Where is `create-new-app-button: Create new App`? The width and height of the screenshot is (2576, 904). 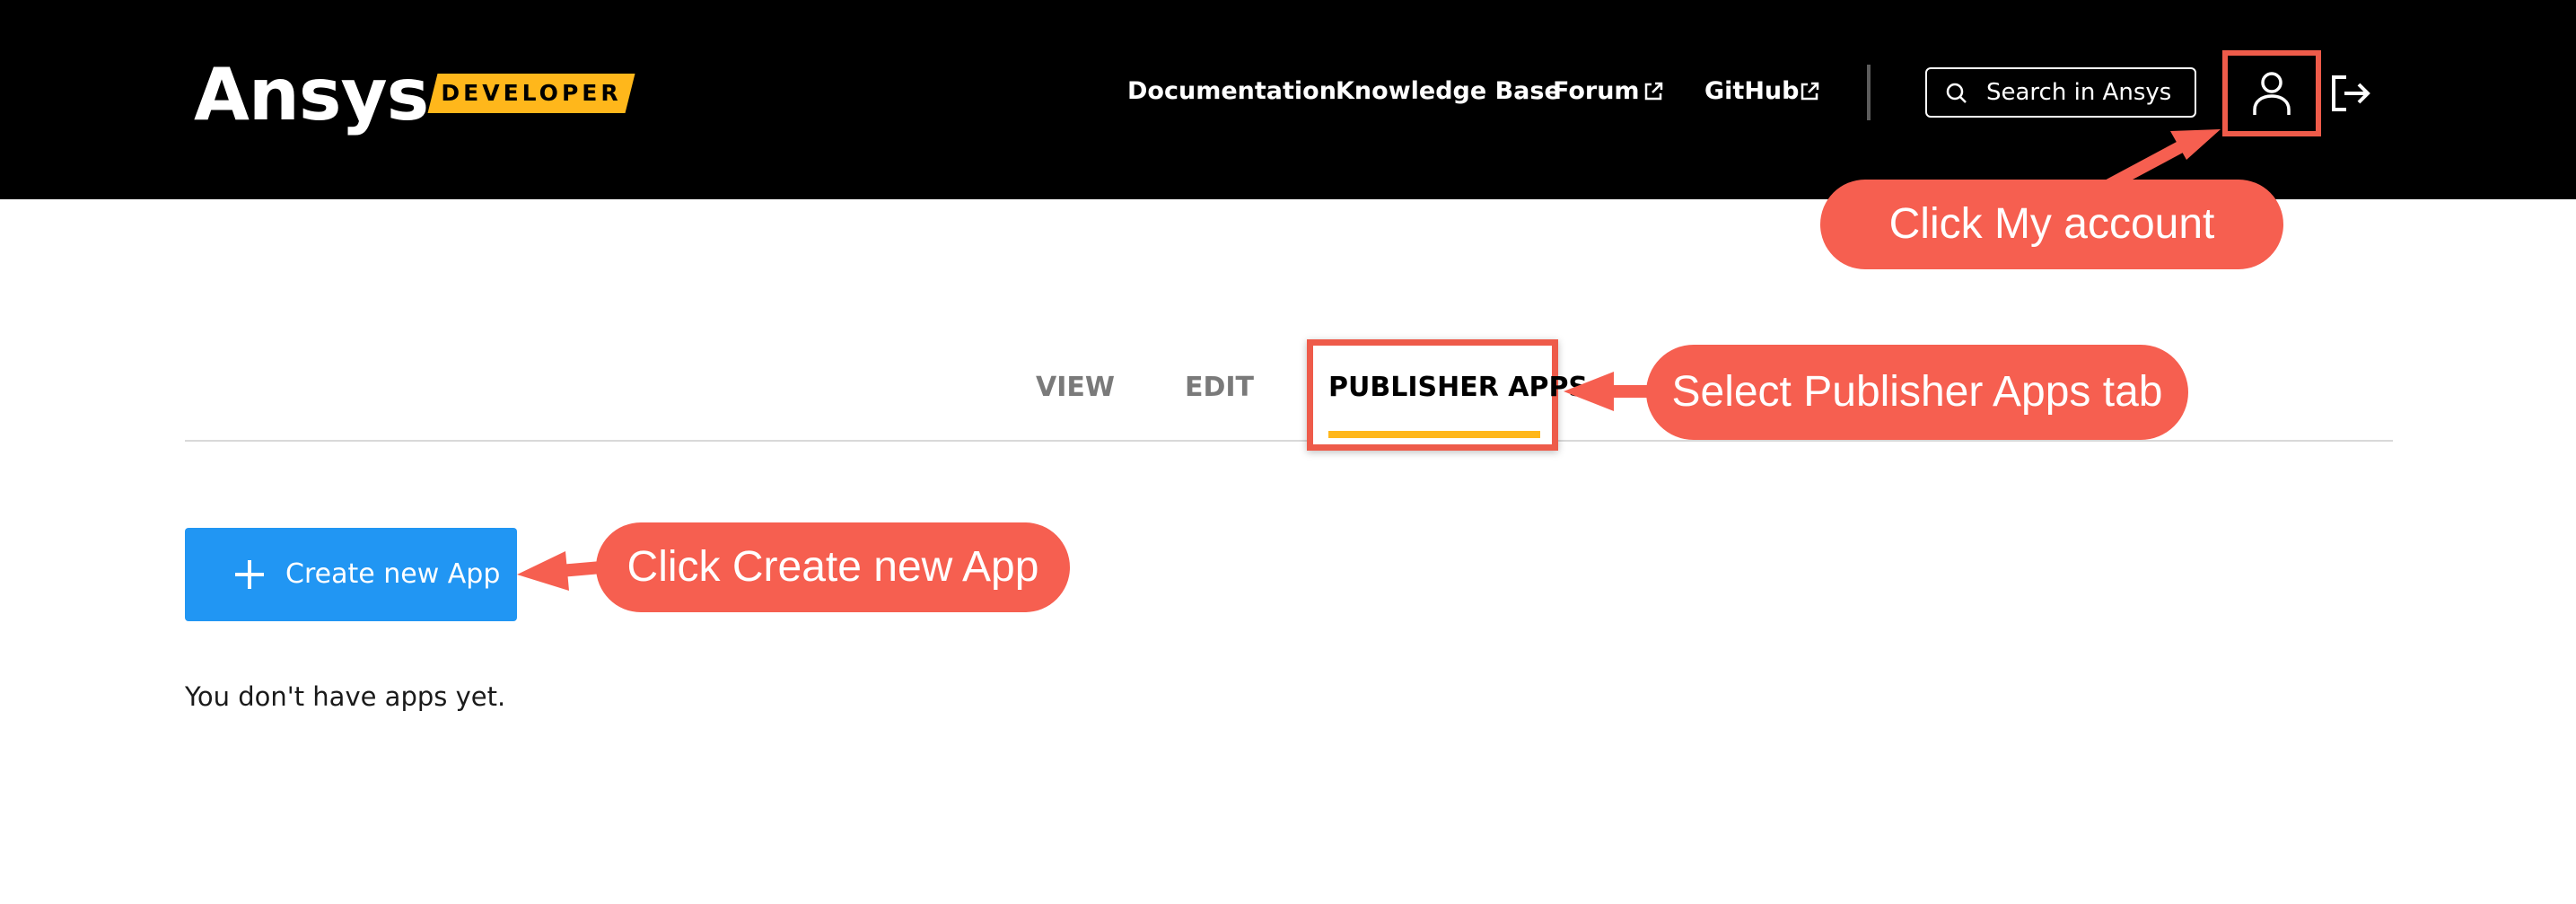 create-new-app-button: Create new App is located at coordinates (351, 574).